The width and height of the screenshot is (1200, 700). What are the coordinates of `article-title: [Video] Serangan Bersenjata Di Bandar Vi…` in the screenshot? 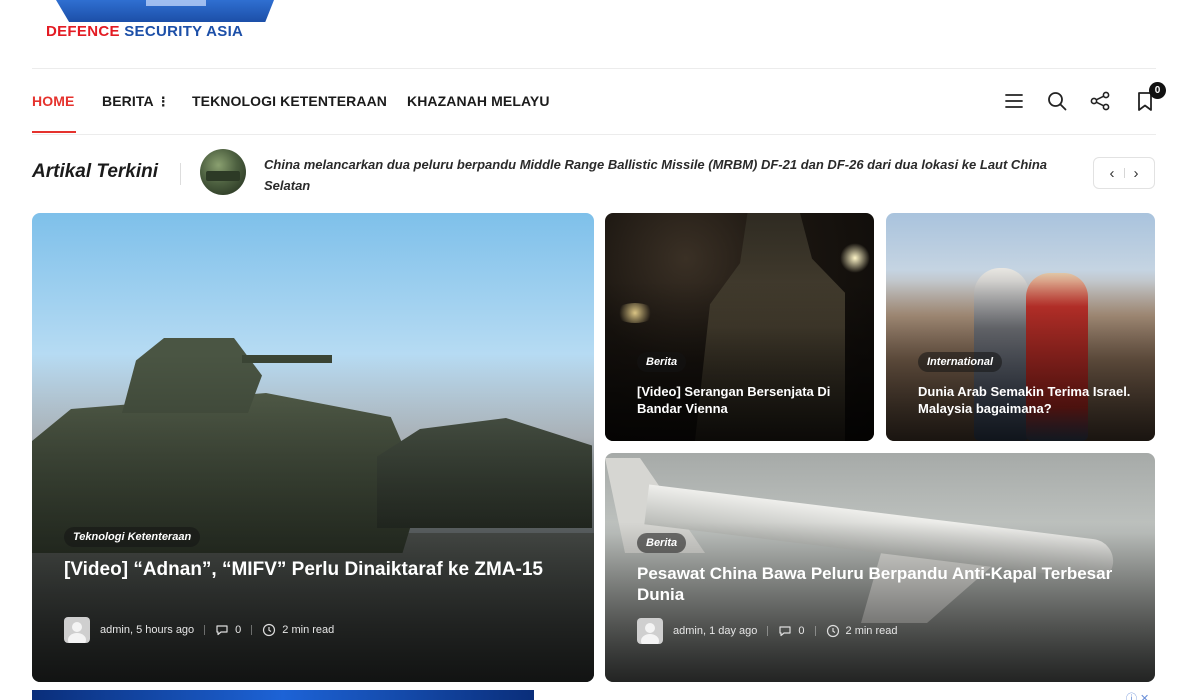 It's located at (747, 400).